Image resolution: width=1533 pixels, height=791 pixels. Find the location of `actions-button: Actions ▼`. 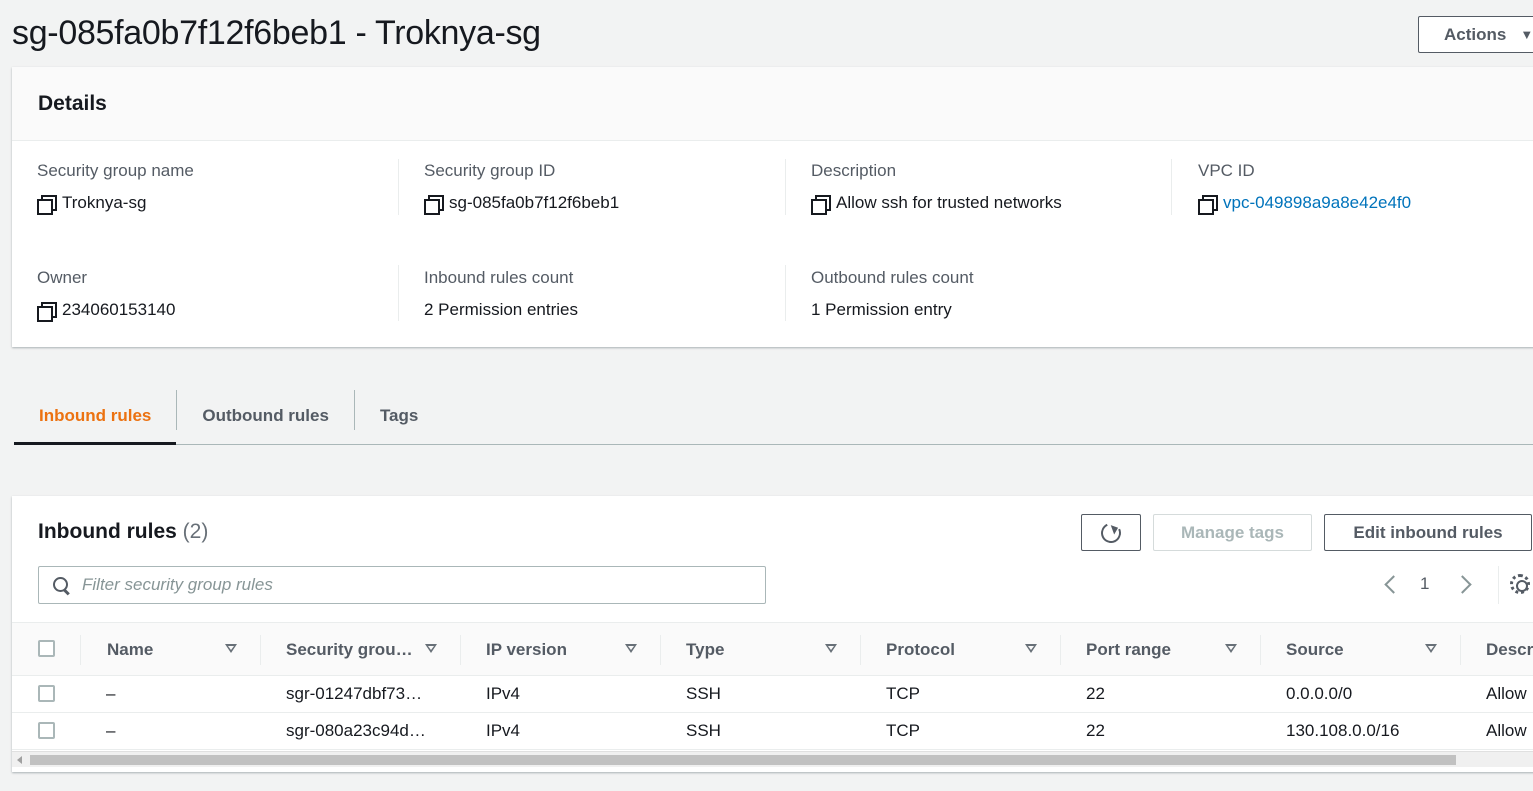

actions-button: Actions ▼ is located at coordinates (1475, 34).